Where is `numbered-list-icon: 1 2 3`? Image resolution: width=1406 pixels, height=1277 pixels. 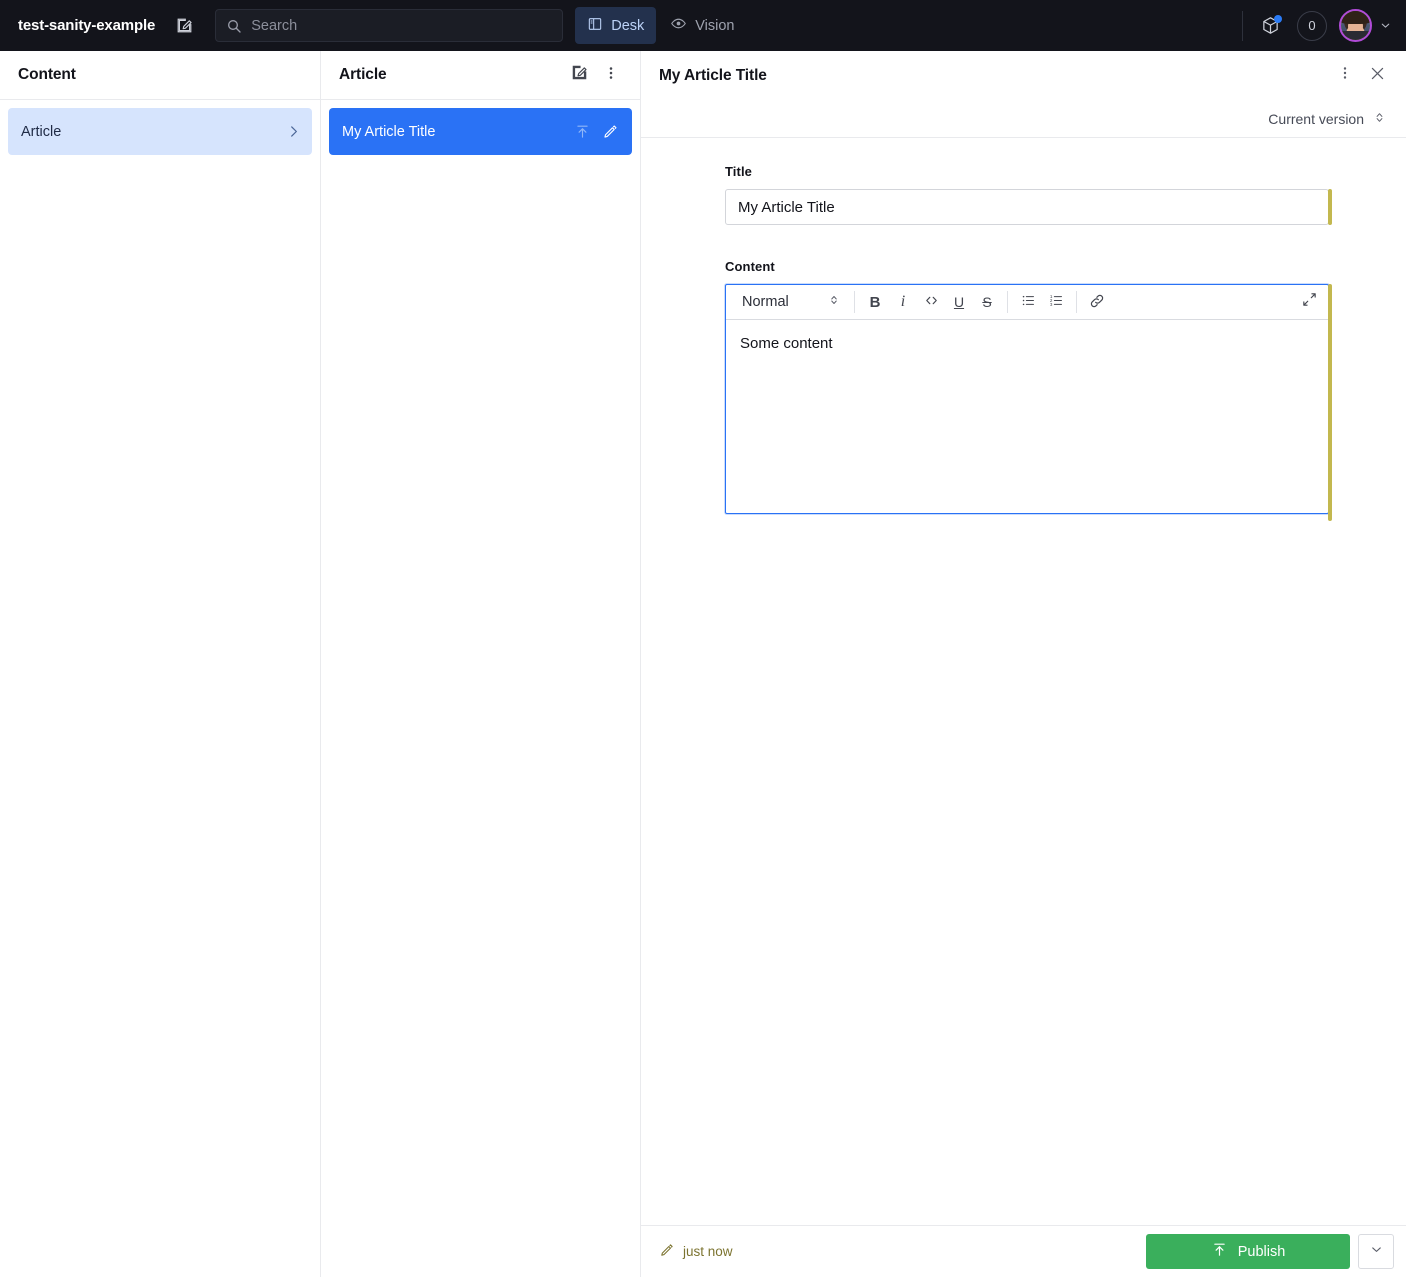 numbered-list-icon: 1 2 3 is located at coordinates (1056, 302).